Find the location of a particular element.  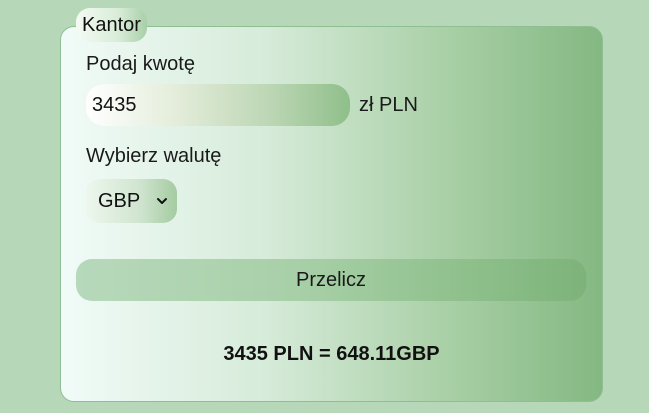

currency-select: GBP is located at coordinates (131, 201).